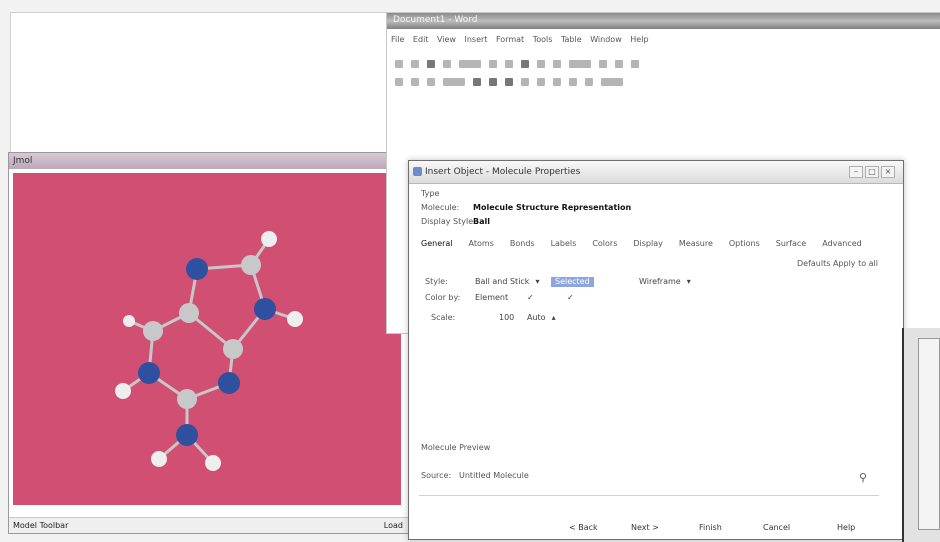  Describe the element at coordinates (572, 282) in the screenshot. I see `style-option-selected: Selected` at that location.